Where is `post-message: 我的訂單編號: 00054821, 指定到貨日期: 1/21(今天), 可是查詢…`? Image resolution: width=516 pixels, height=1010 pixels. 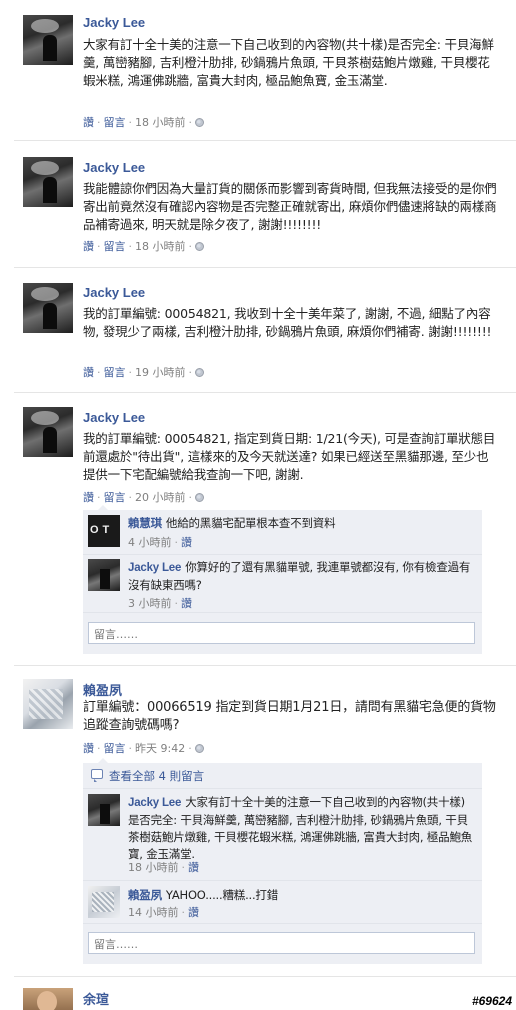 post-message: 我的訂單編號: 00054821, 指定到貨日期: 1/21(今天), 可是查詢… is located at coordinates (289, 456).